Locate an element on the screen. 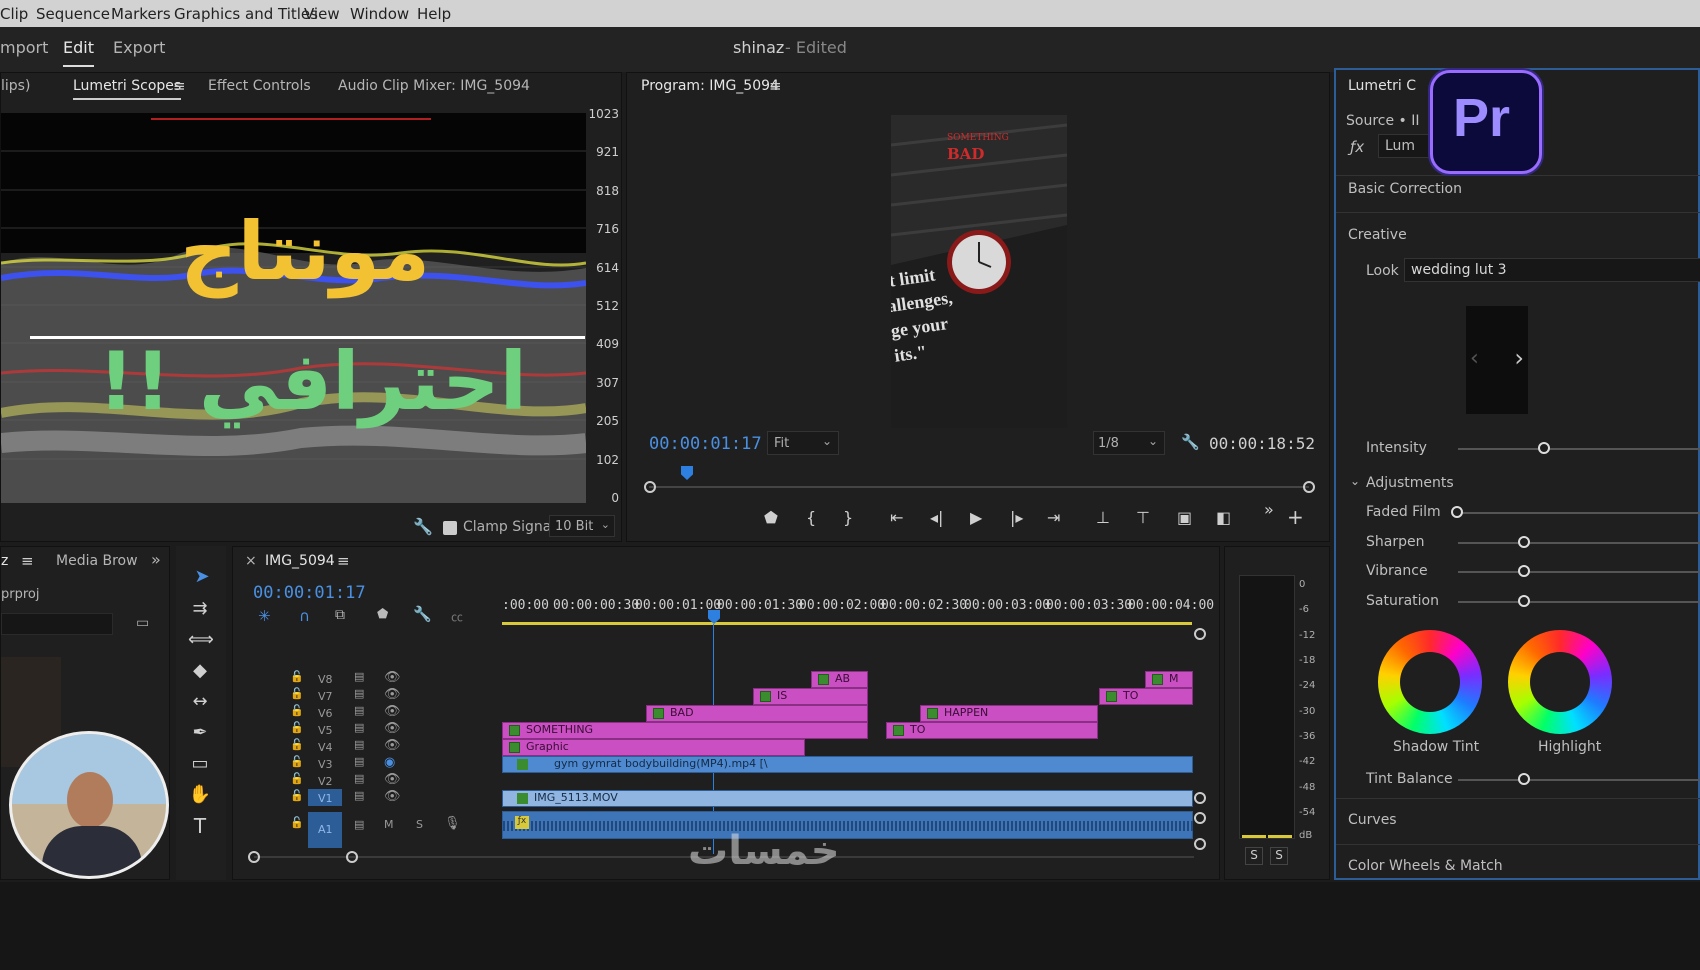  clip-to-2: TO is located at coordinates (992, 730).